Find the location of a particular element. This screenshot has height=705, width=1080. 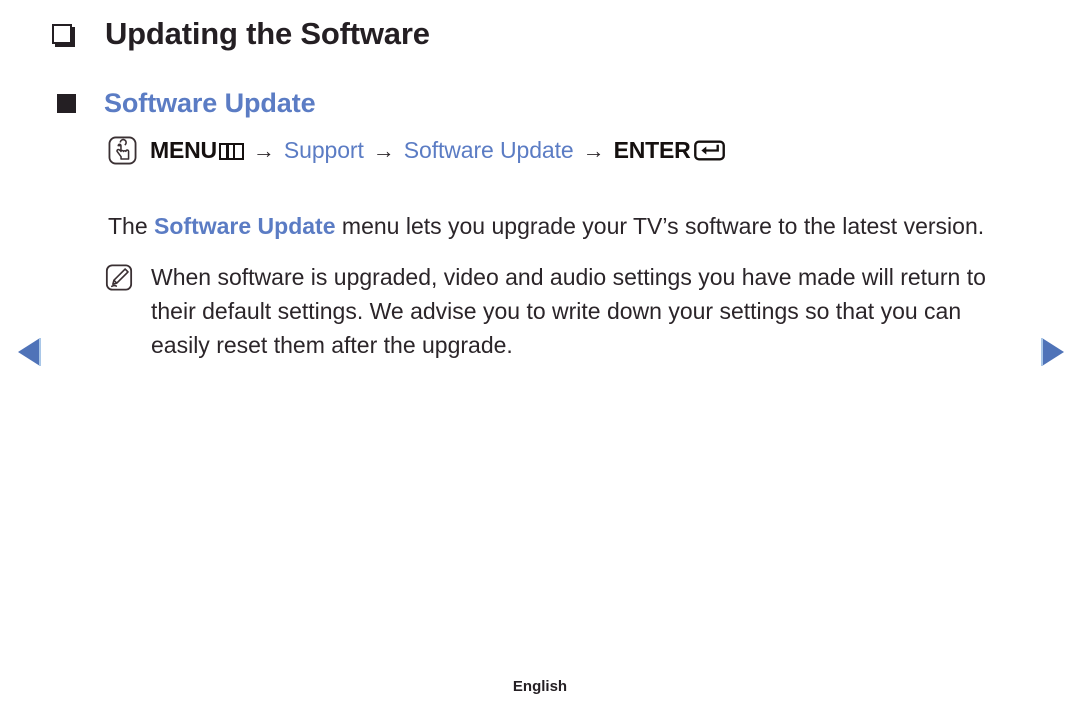

footer-language-label: English is located at coordinates (540, 686).